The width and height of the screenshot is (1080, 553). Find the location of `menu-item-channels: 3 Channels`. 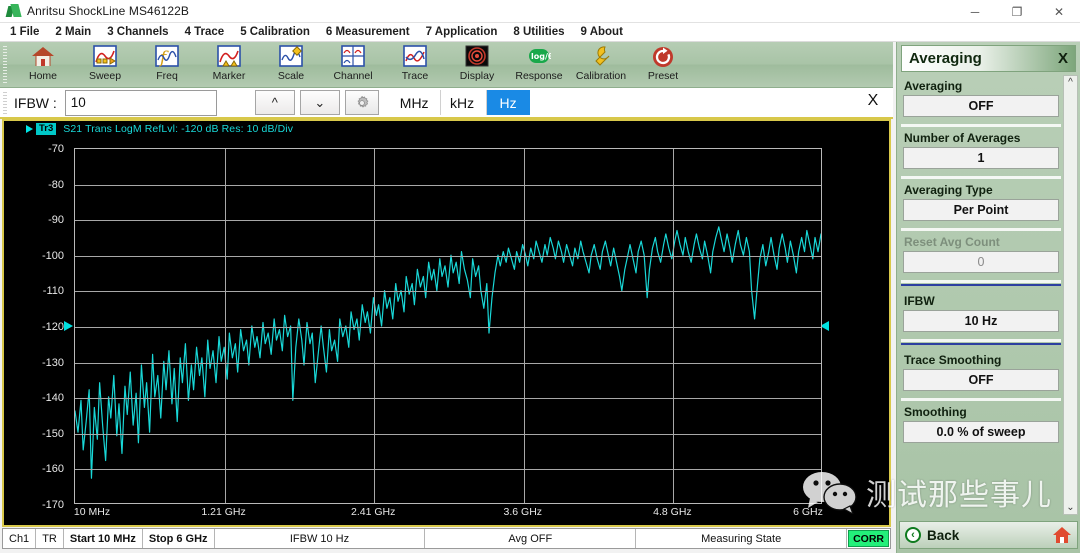

menu-item-channels: 3 Channels is located at coordinates (137, 32).